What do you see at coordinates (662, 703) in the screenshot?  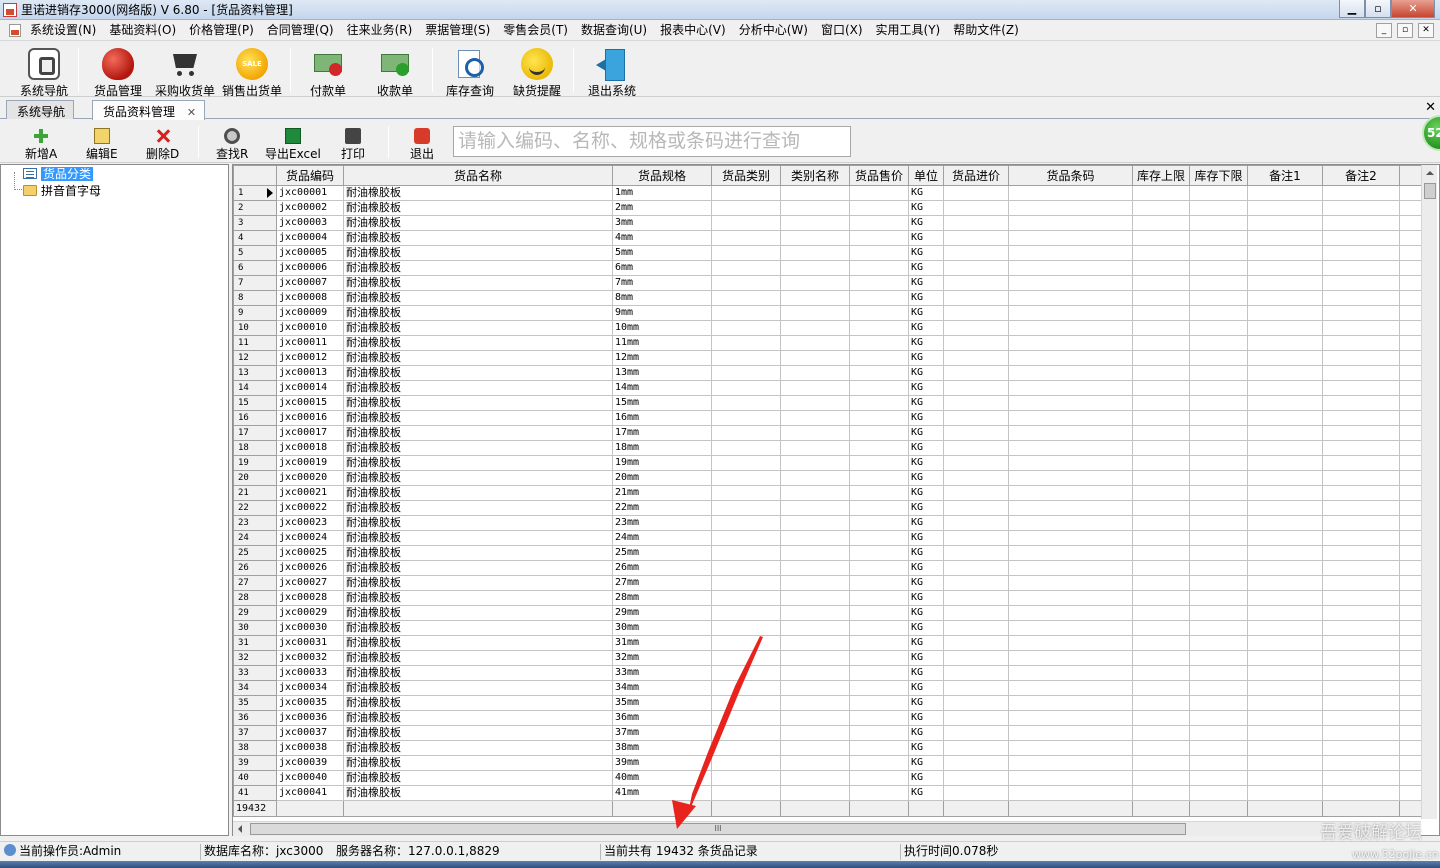 I see `goods-spec-cell: 35mm` at bounding box center [662, 703].